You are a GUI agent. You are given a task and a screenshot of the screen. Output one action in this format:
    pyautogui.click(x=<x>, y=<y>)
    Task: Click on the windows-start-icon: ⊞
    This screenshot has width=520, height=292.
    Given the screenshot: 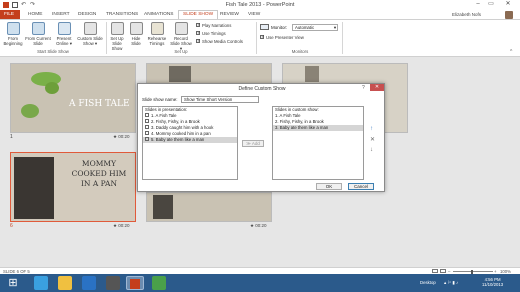 What is the action you would take?
    pyautogui.click(x=13, y=283)
    